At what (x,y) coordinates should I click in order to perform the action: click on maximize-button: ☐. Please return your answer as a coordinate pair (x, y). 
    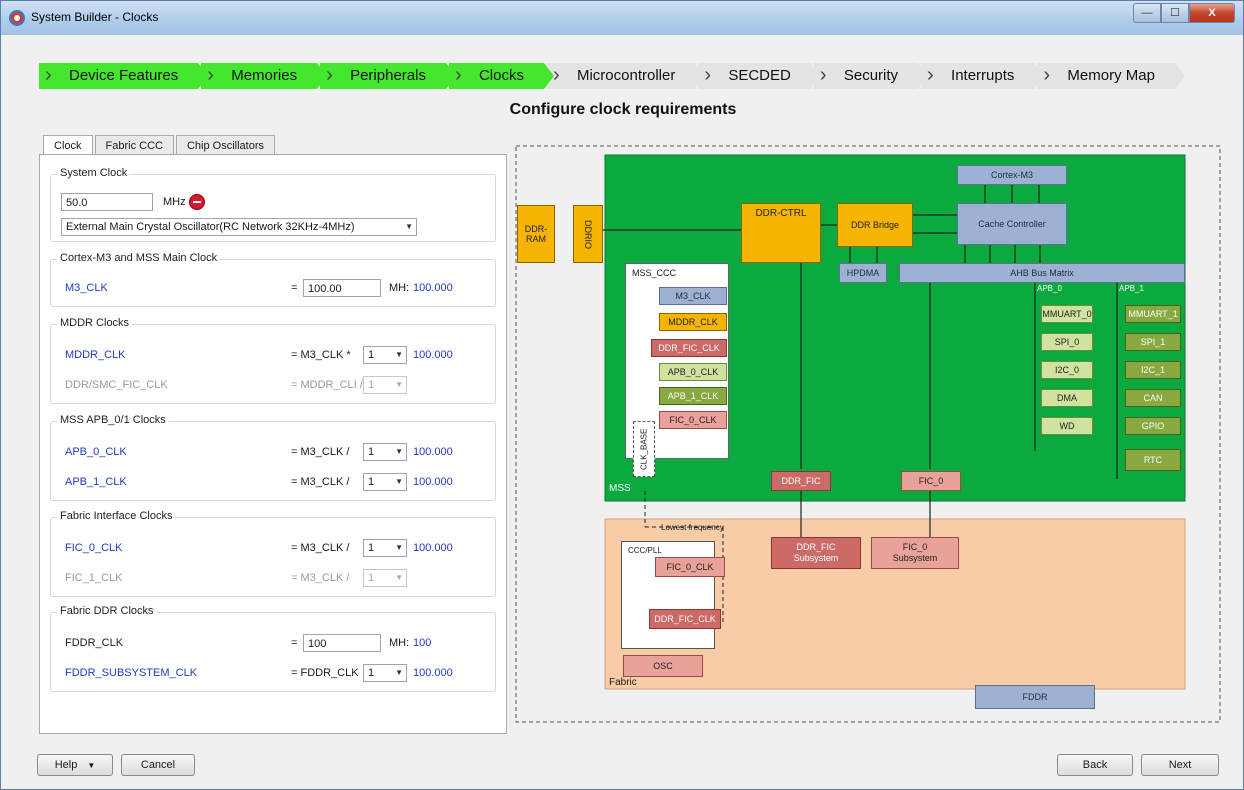
    Looking at the image, I should click on (1175, 13).